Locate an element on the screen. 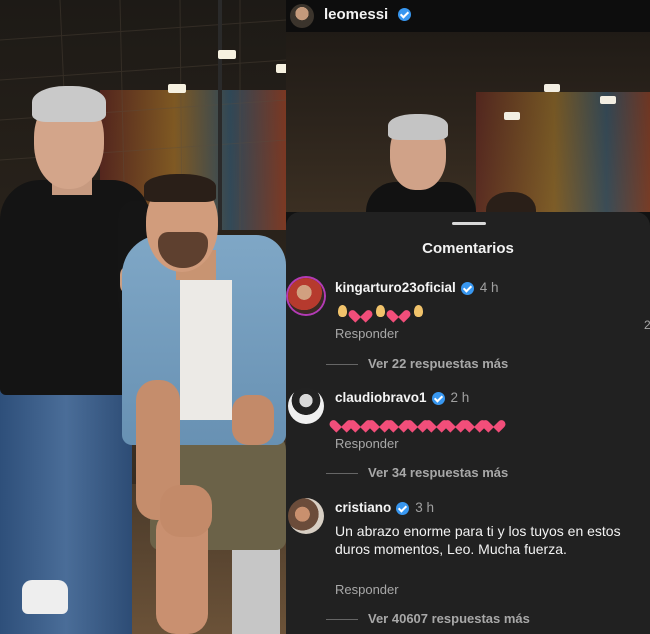  praying-hands-emoji-icon is located at coordinates (418, 311).